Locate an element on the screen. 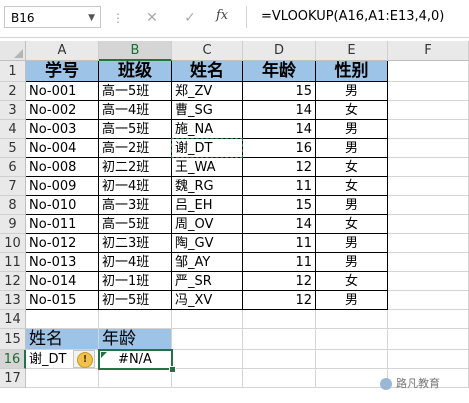 The image size is (469, 403). row-header-17: 17 is located at coordinates (13, 378).